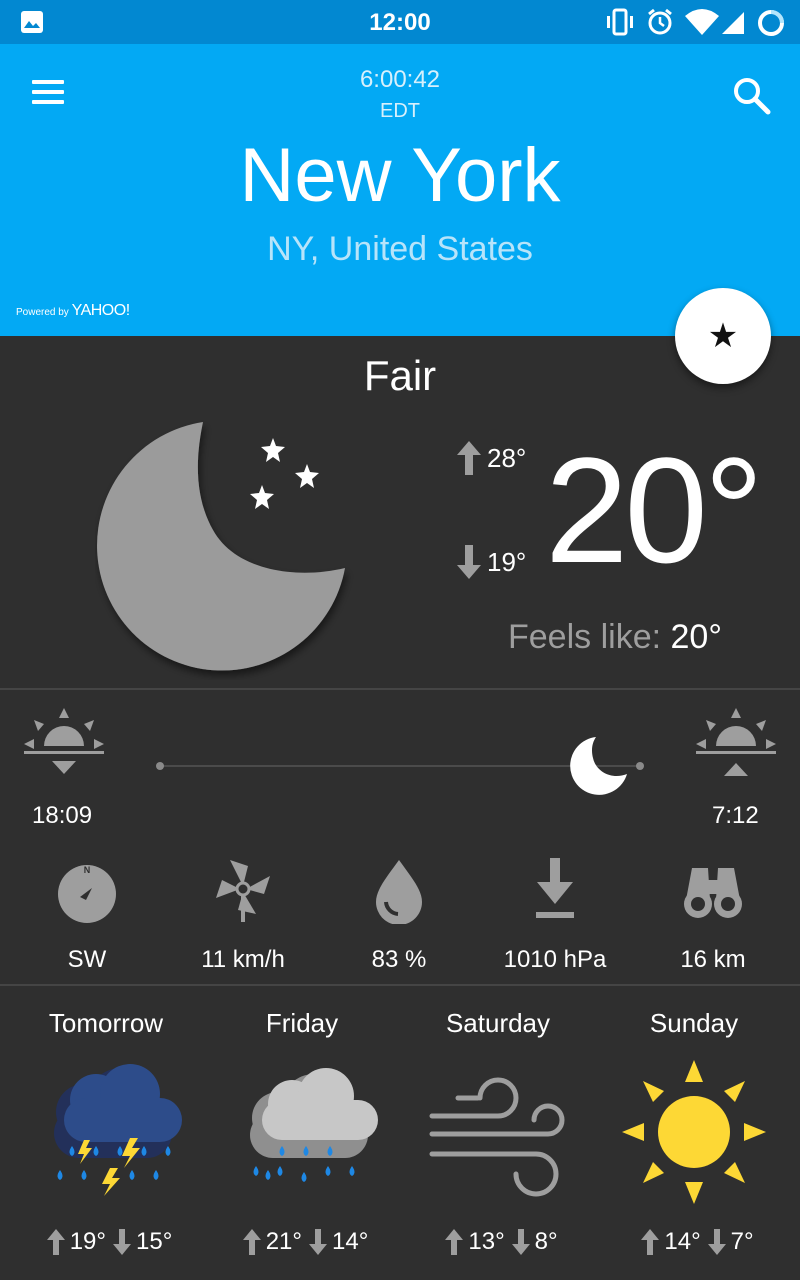  I want to click on low-temp: 19°, so click(490, 562).